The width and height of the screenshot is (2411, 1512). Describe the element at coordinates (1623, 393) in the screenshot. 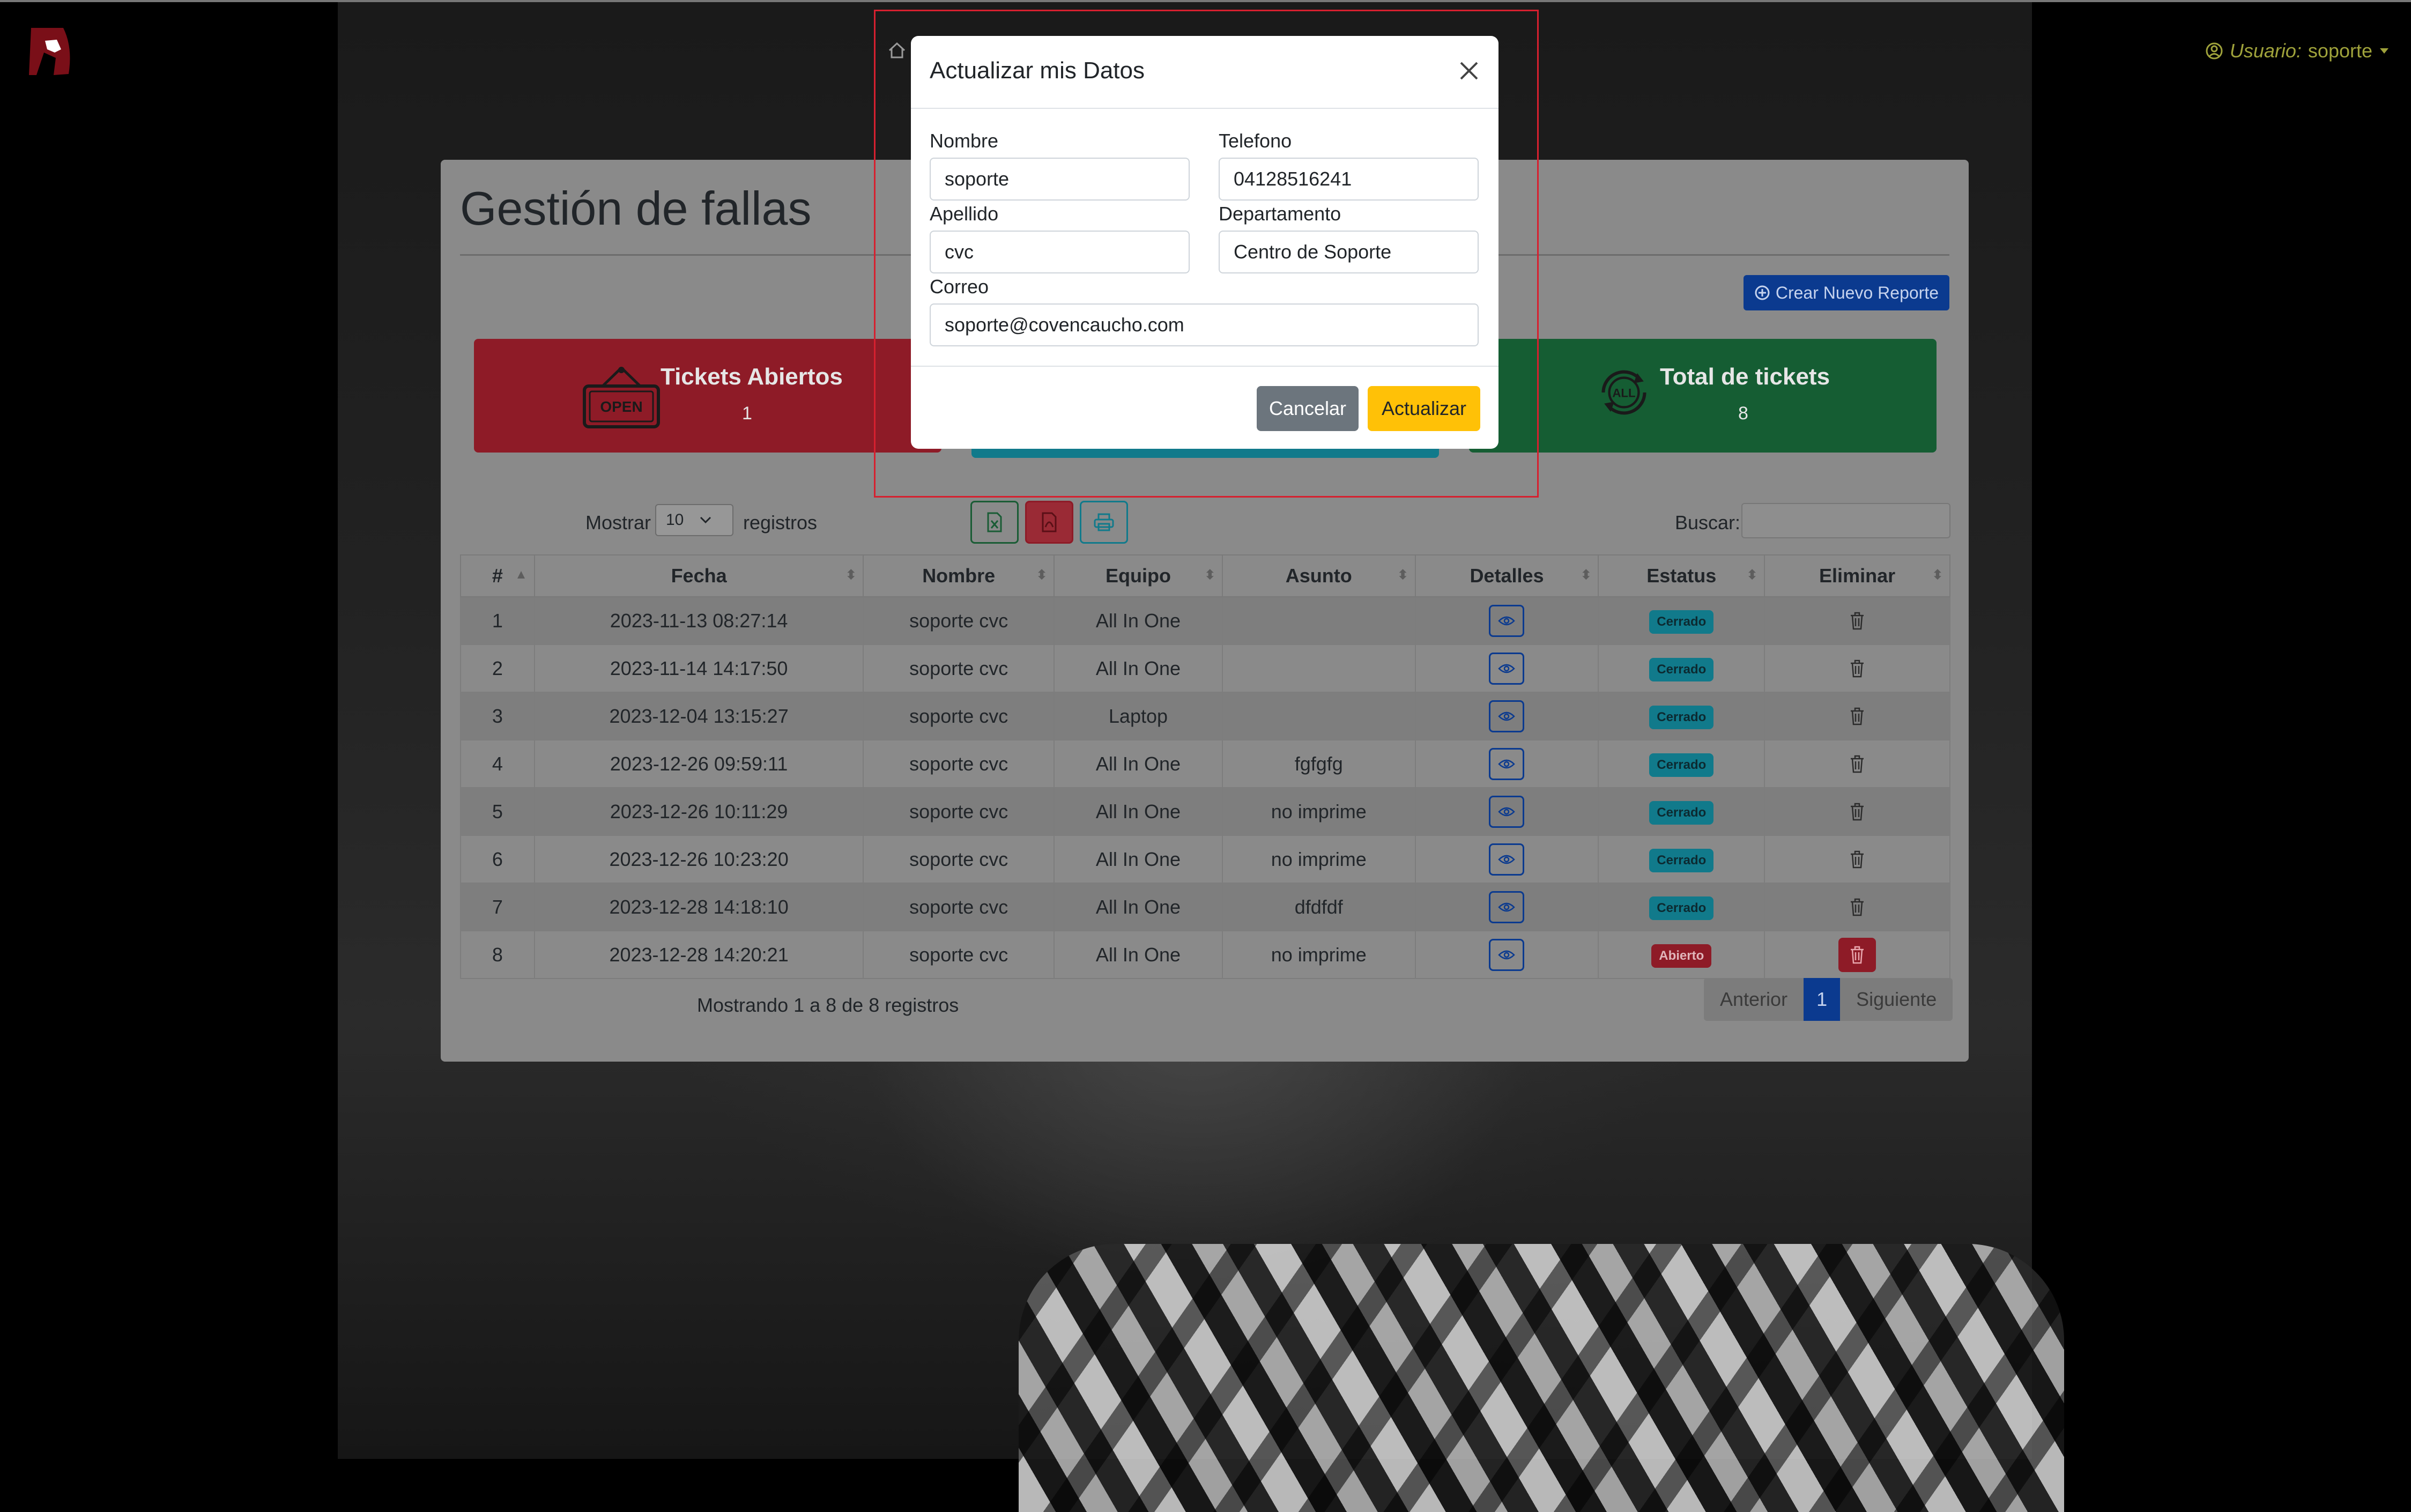

I see `all-icon-text: ALL` at that location.